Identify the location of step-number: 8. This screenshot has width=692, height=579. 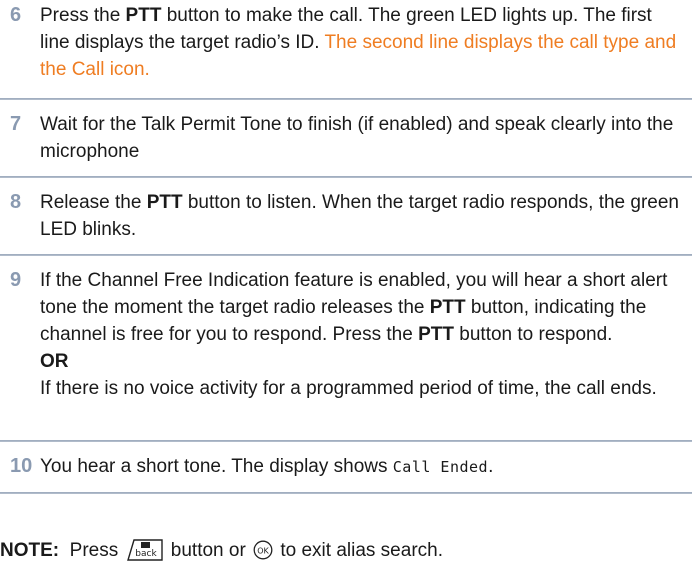
(16, 202).